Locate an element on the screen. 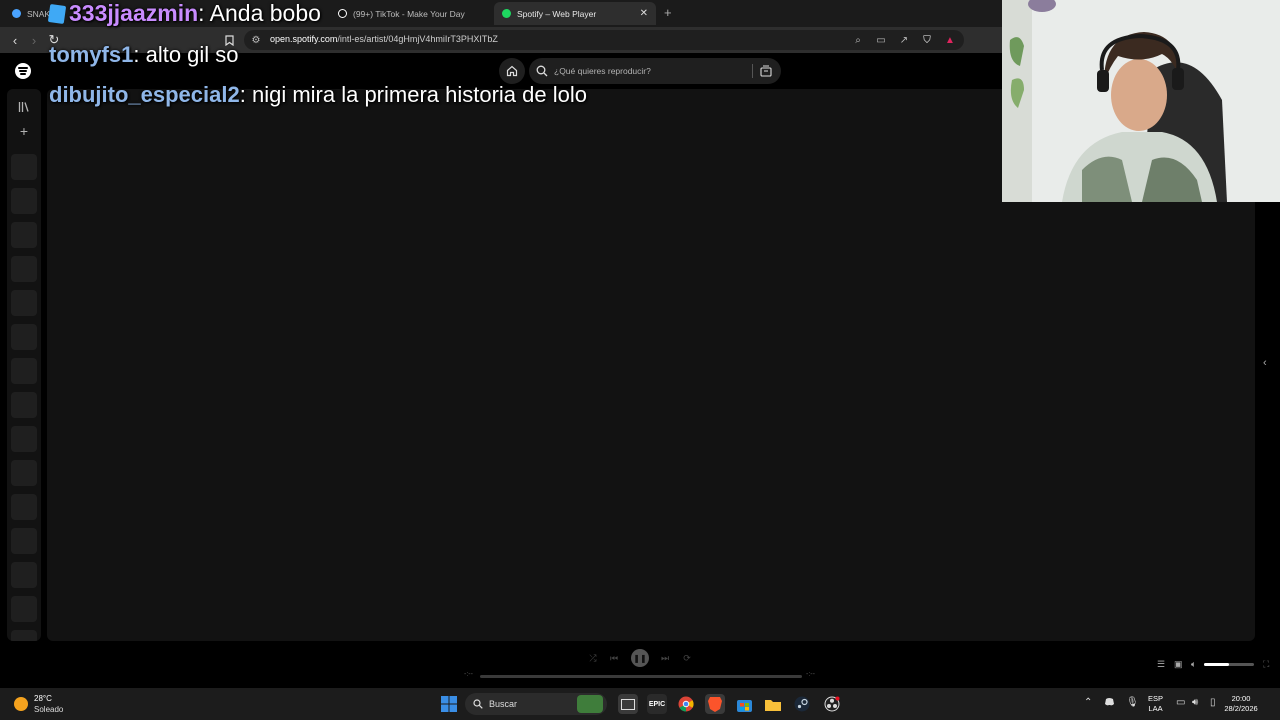 The image size is (1280, 720). cast-icon: ▭ is located at coordinates (881, 40).